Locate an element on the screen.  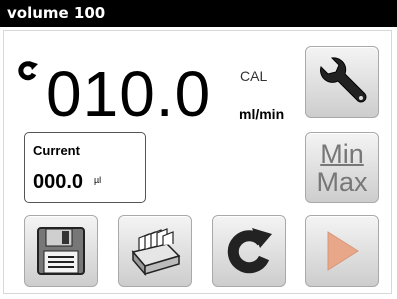
current-volume-box: Current 000.0 µl is located at coordinates (85, 167).